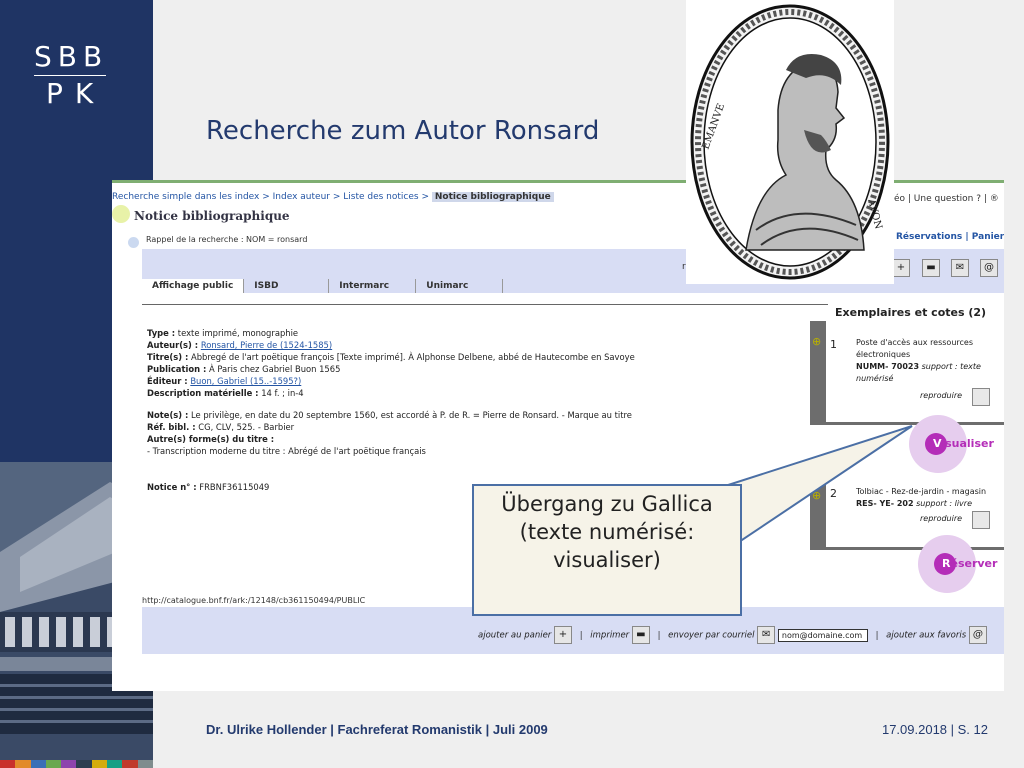 Image resolution: width=1024 pixels, height=768 pixels. Describe the element at coordinates (833, 344) in the screenshot. I see `exemplaire-number: 1` at that location.